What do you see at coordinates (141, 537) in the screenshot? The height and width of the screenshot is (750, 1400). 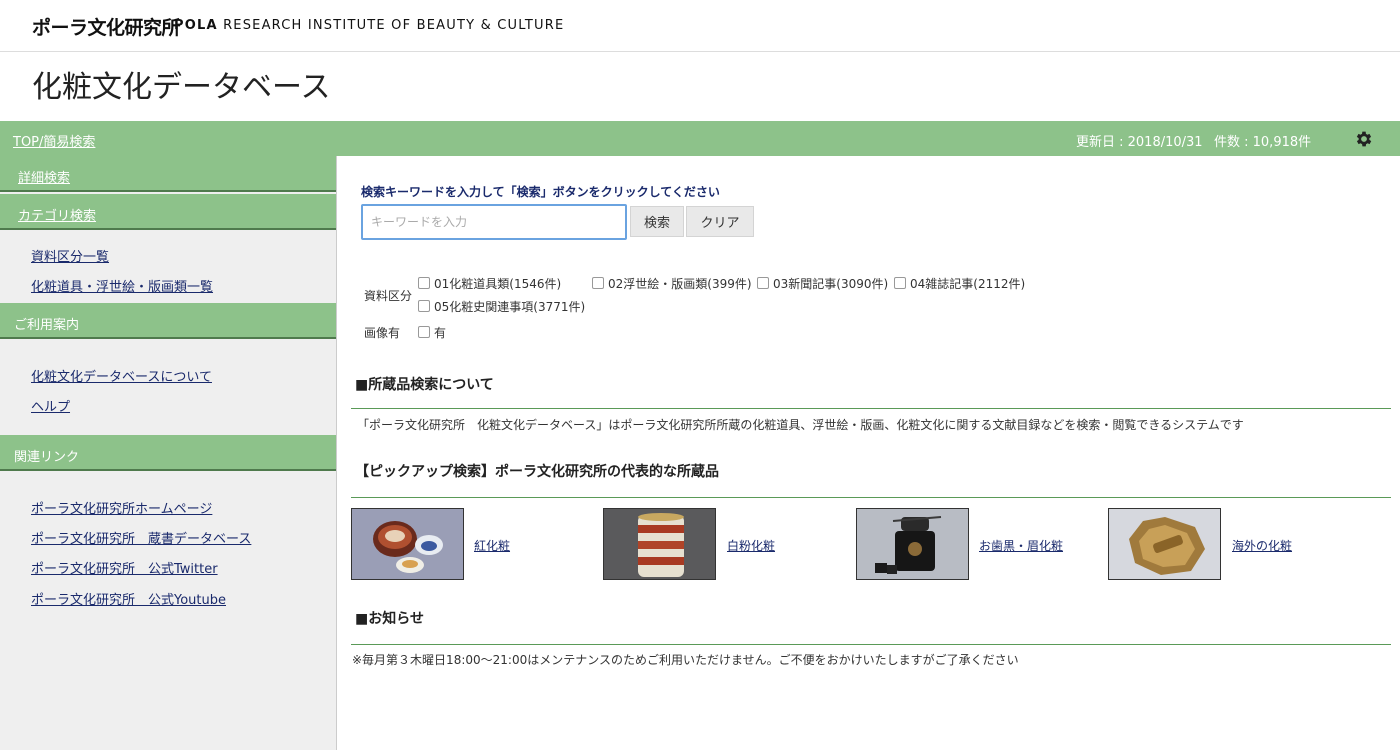 I see `sidebar-link-library-database: ポーラ文化研究所 蔵書データベース` at bounding box center [141, 537].